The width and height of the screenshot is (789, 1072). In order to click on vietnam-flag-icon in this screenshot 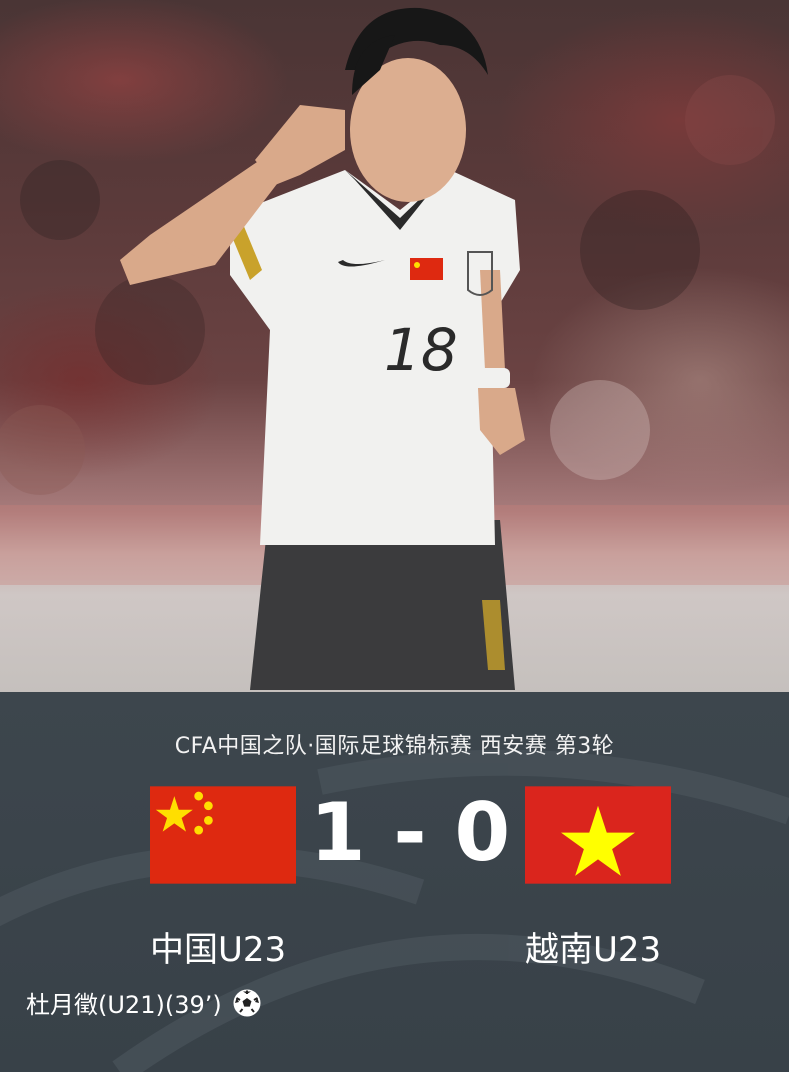, I will do `click(598, 835)`.